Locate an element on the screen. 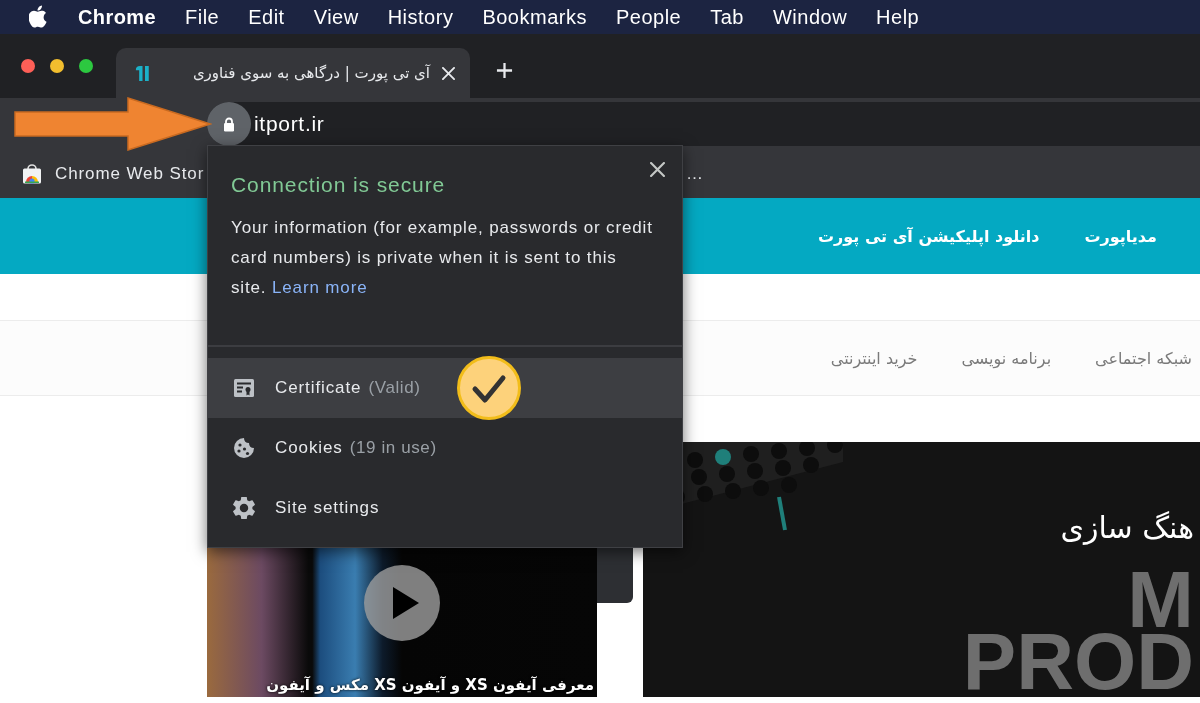  menu-item: Edit is located at coordinates (266, 17).